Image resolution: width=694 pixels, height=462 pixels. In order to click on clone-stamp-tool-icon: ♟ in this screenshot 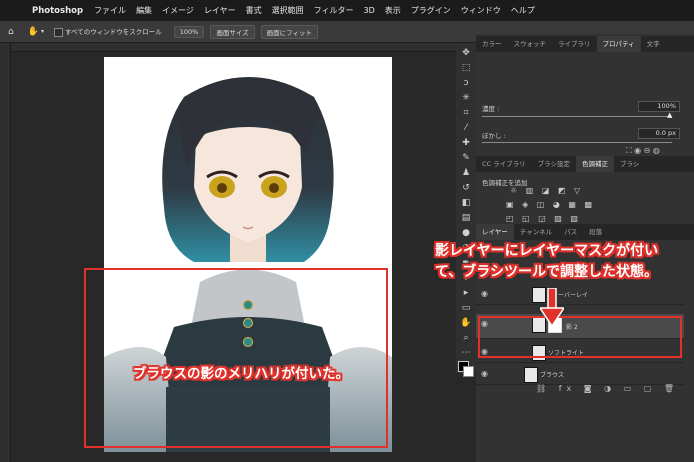, I will do `click(466, 173)`.